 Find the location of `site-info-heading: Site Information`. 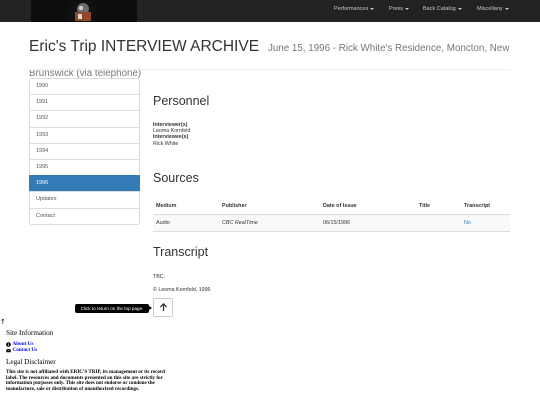

site-info-heading: Site Information is located at coordinates (30, 333).